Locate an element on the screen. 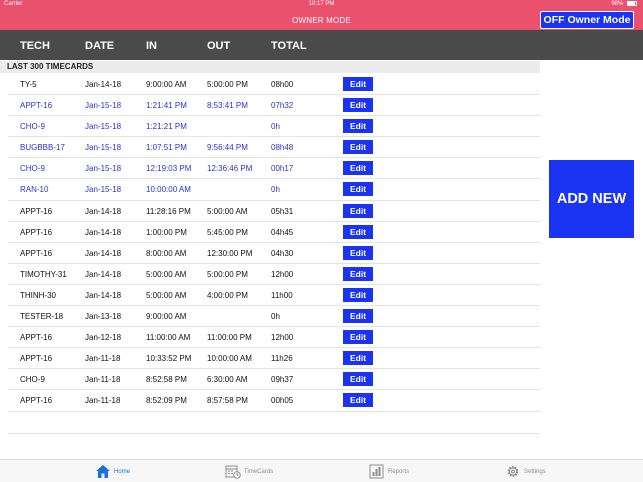 The height and width of the screenshot is (482, 643). cell-in: 10:00:00 AM is located at coordinates (168, 190).